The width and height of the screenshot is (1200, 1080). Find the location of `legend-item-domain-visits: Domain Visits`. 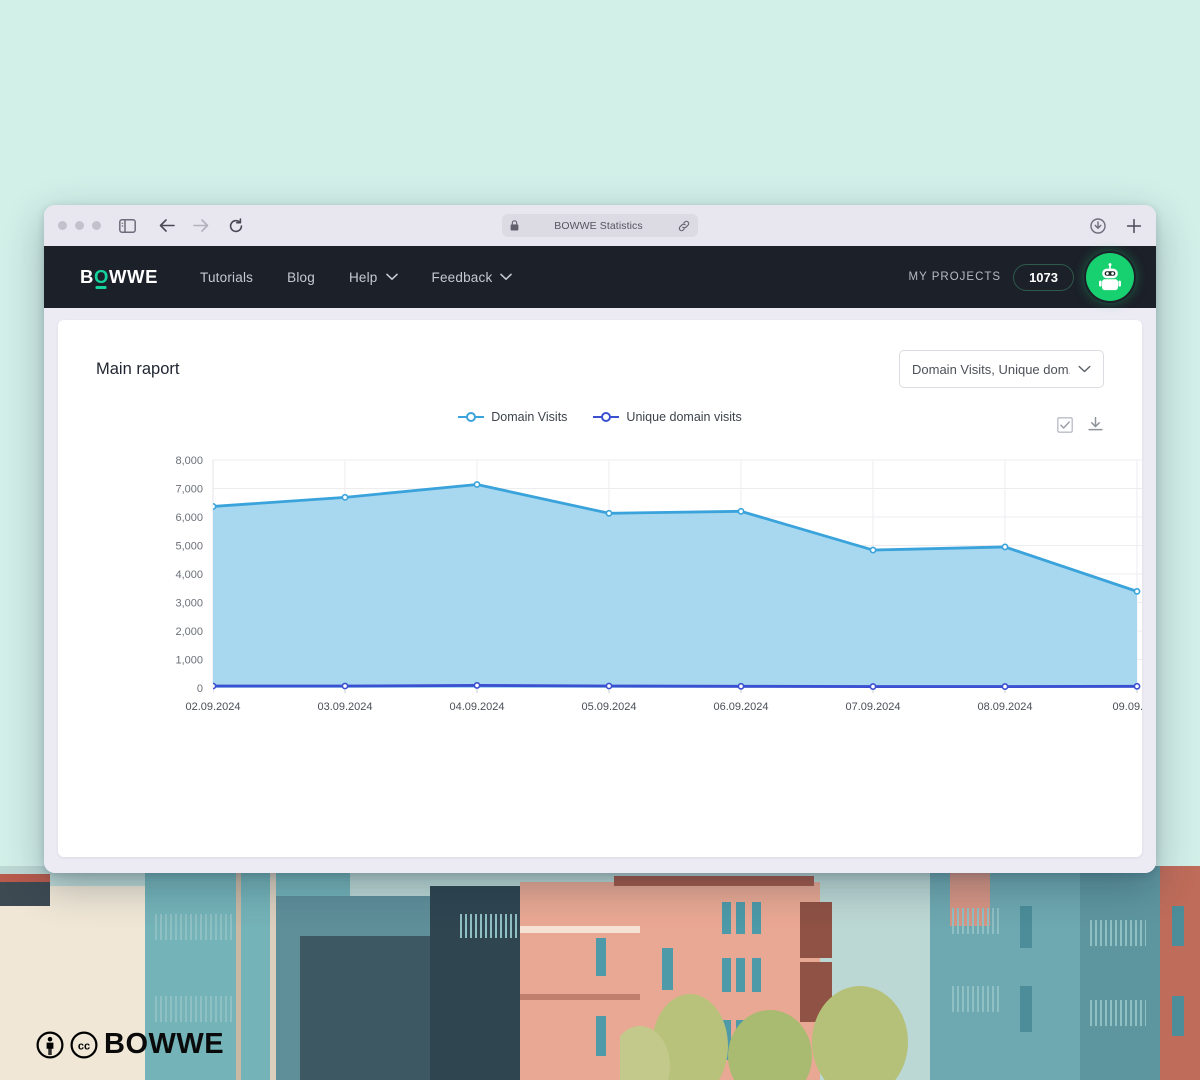

legend-item-domain-visits: Domain Visits is located at coordinates (512, 417).